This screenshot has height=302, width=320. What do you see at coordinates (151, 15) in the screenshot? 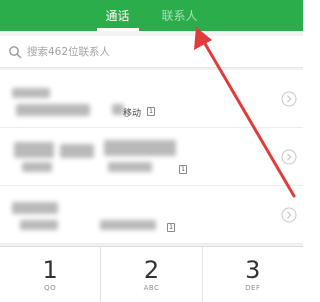
I see `top-tab-bar: 通话 联系人` at bounding box center [151, 15].